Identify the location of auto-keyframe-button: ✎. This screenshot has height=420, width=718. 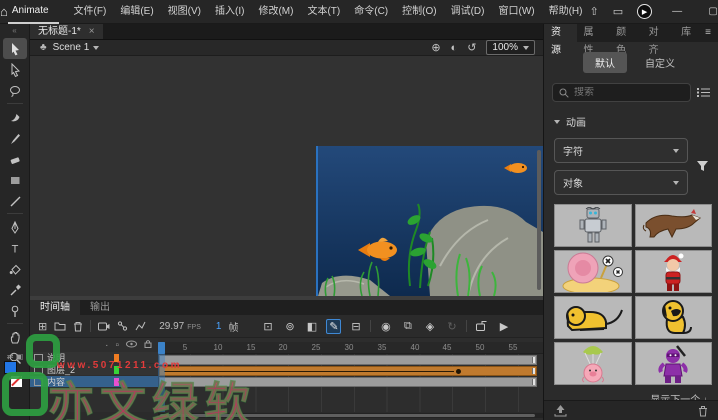
(334, 326).